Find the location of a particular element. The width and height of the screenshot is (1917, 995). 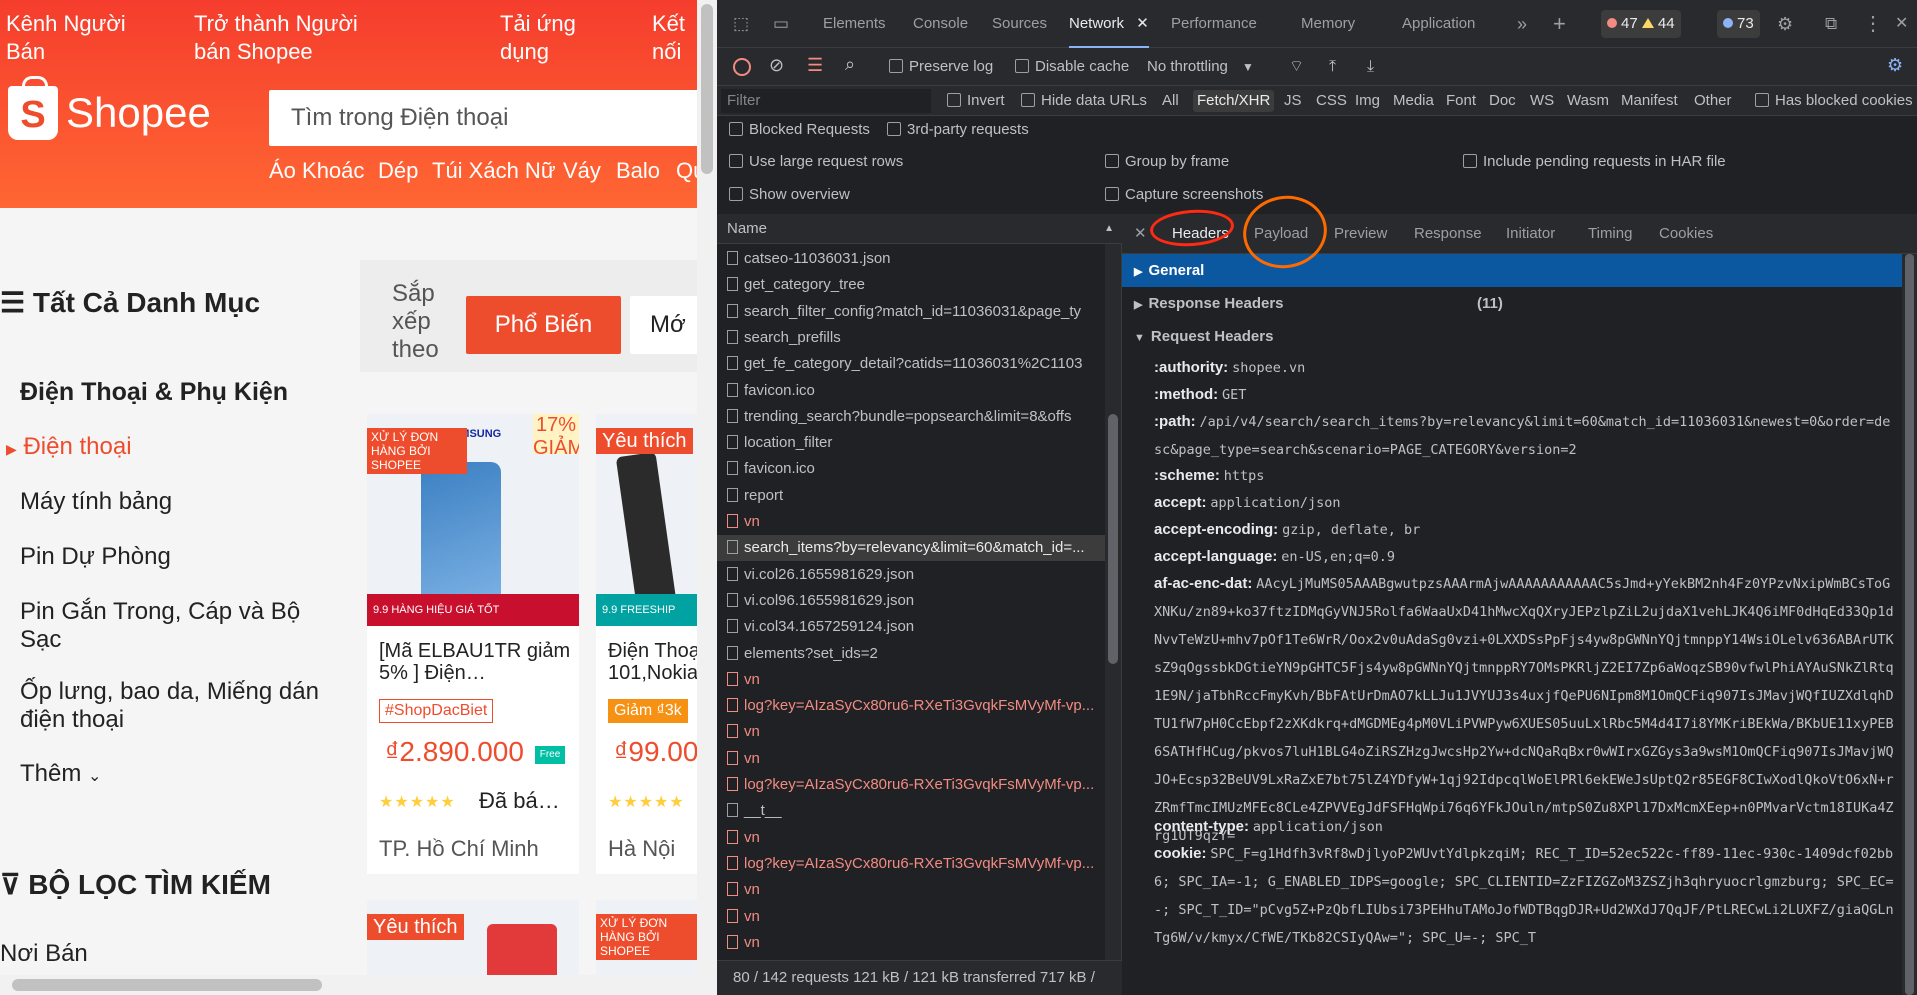

close-detail-icon: ✕ is located at coordinates (1140, 234).